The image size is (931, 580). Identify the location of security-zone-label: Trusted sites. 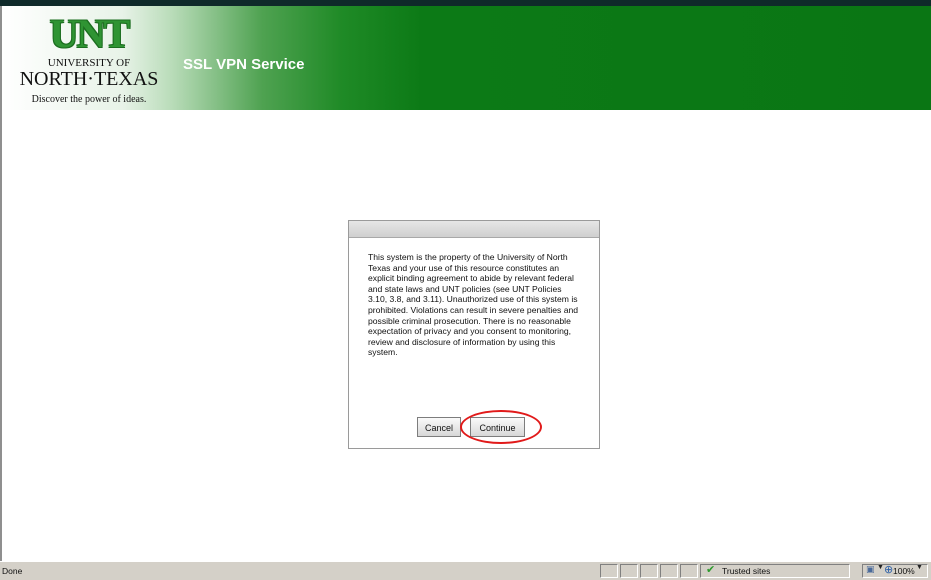
(746, 571).